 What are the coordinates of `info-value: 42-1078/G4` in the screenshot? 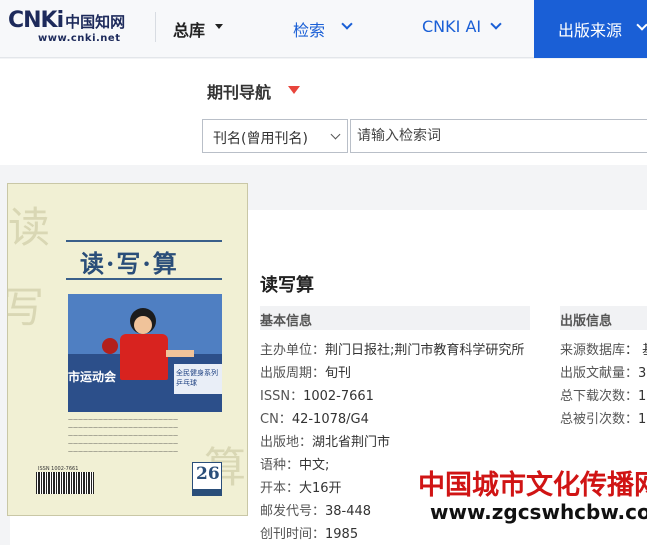 It's located at (330, 419).